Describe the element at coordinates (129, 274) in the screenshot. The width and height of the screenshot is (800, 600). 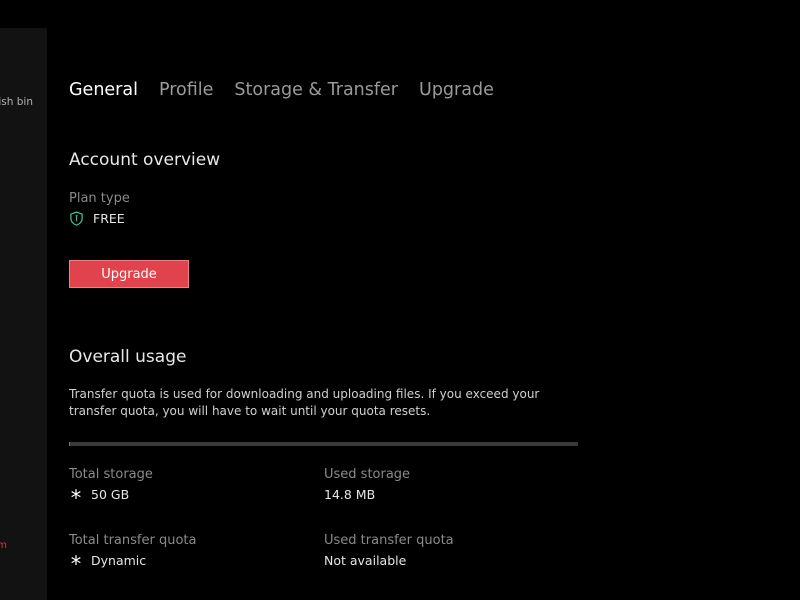
I see `upgrade-button: Upgrade` at that location.